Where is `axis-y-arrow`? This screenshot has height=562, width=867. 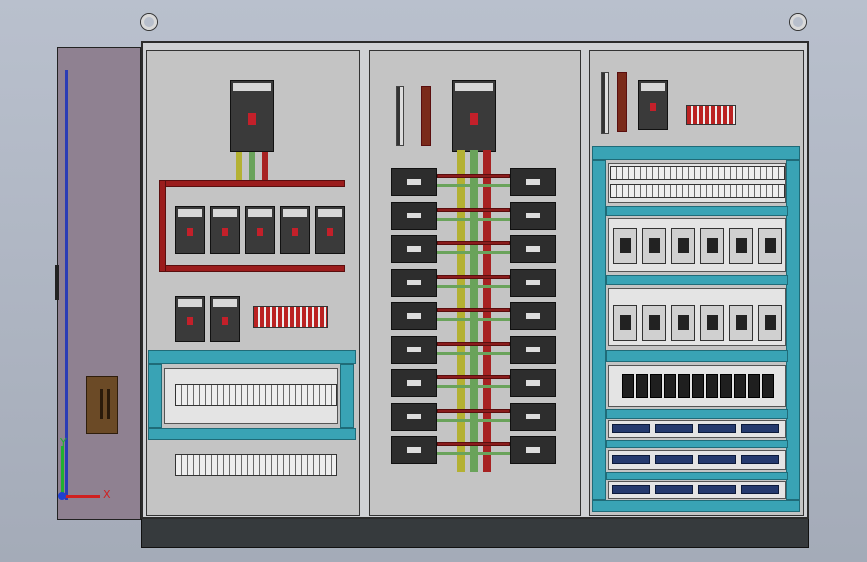 axis-y-arrow is located at coordinates (62, 471).